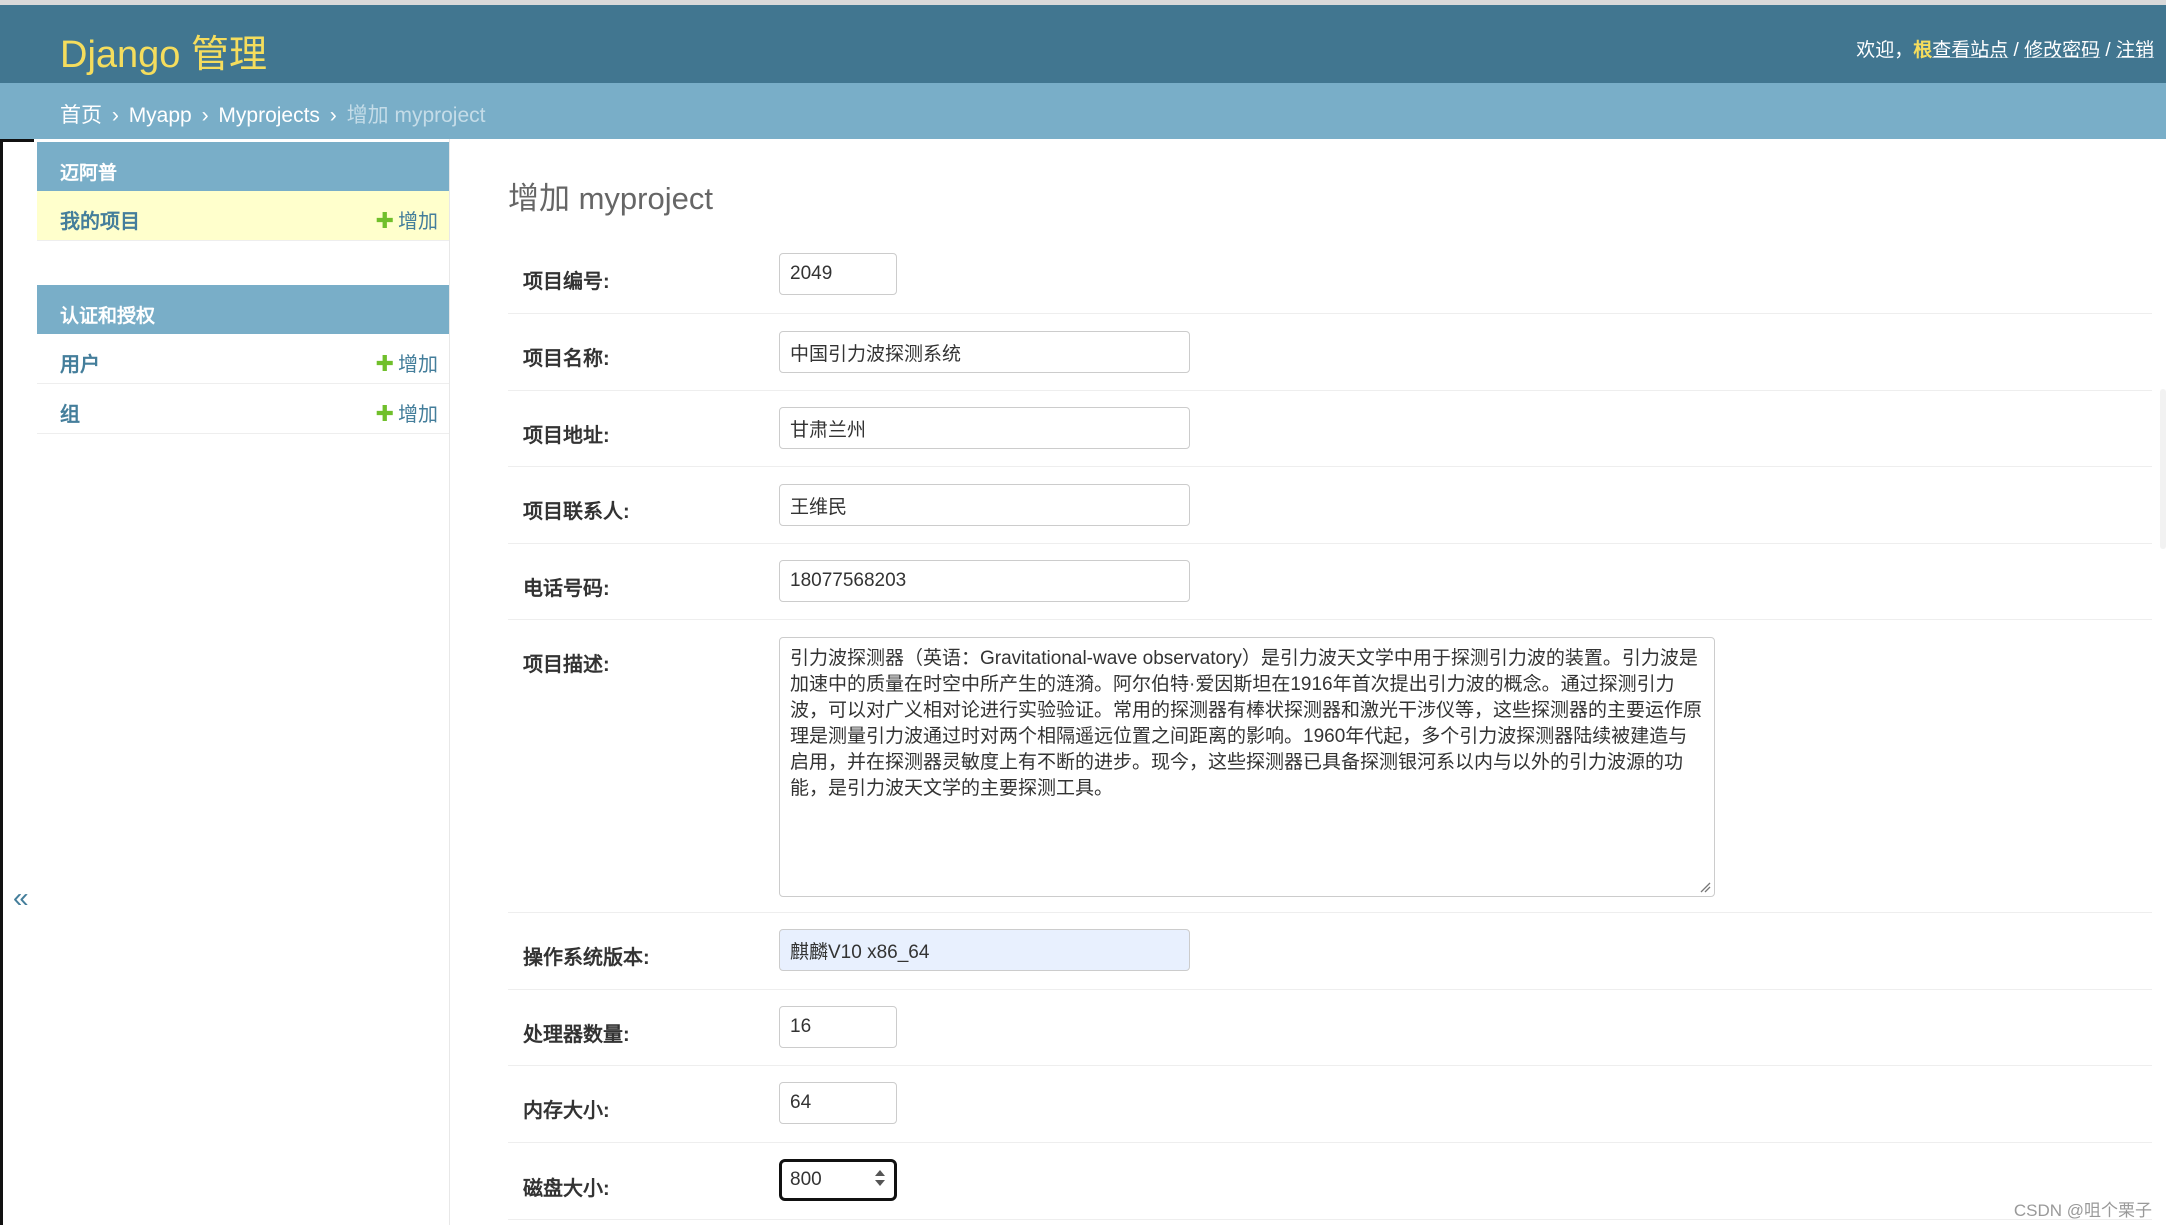 Image resolution: width=2166 pixels, height=1225 pixels. I want to click on memory-size-label: 内存大小:, so click(566, 1111).